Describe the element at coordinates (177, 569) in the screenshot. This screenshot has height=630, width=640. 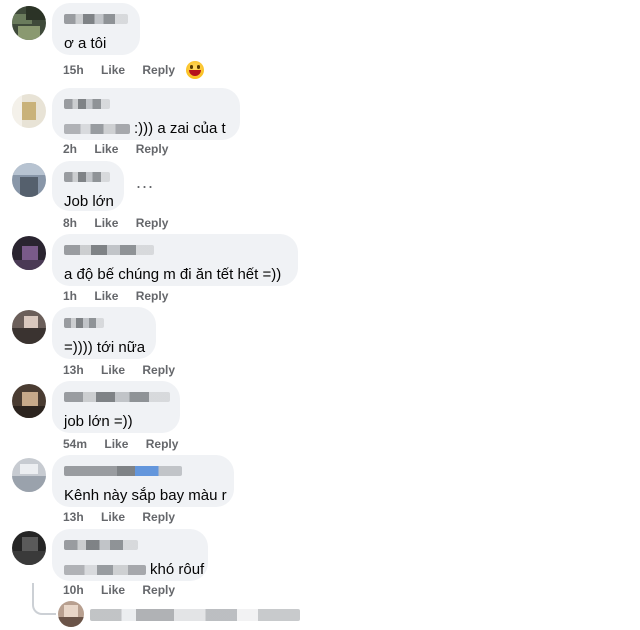
I see `comment-text: khó rôuf` at that location.